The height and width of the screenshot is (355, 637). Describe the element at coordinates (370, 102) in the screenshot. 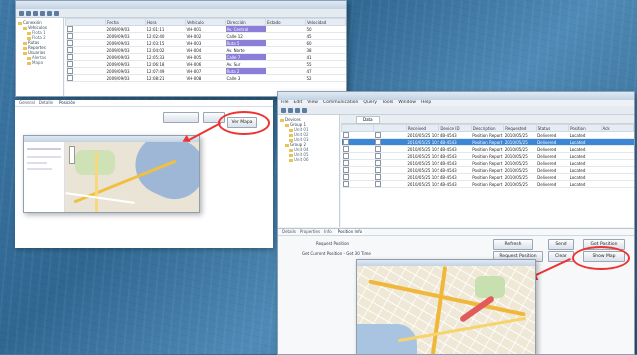

I see `menu-item: Query` at that location.